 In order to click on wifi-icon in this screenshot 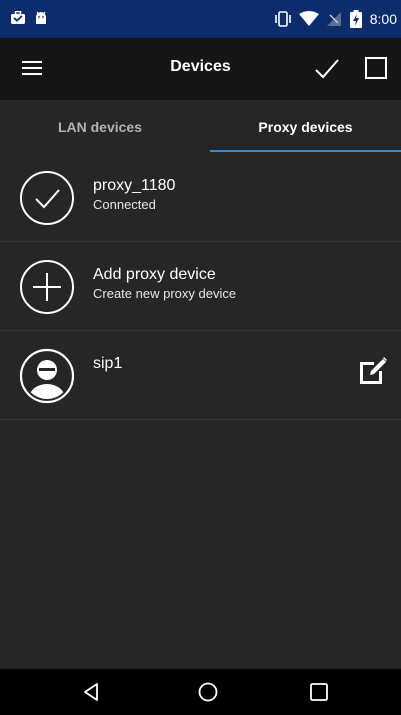, I will do `click(308, 18)`.